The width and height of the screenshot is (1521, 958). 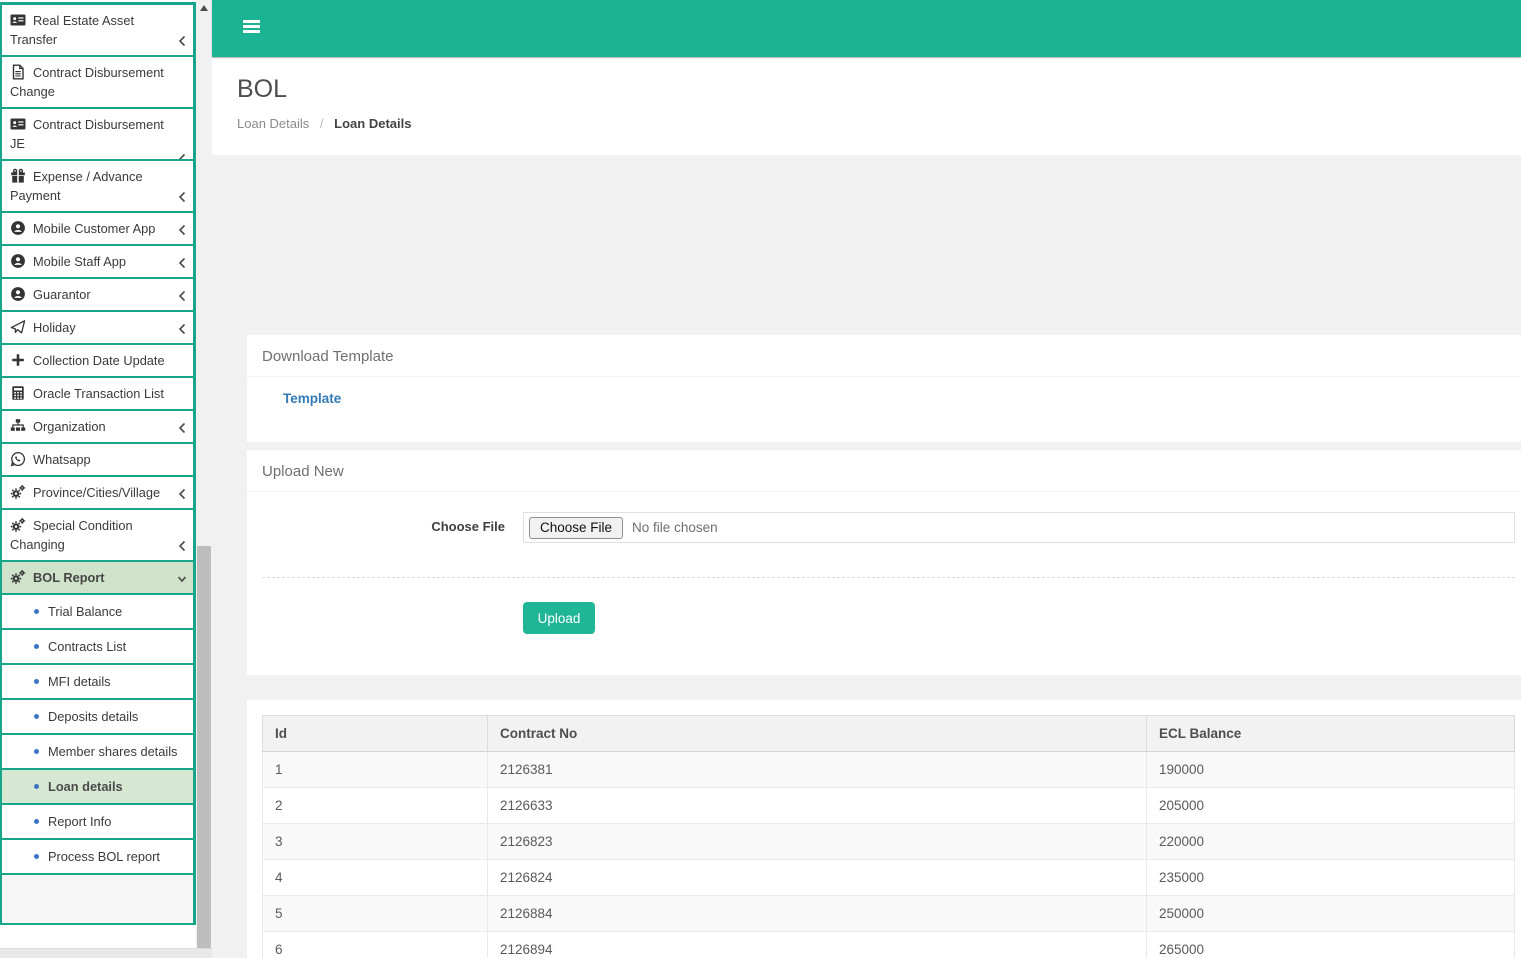 What do you see at coordinates (884, 471) in the screenshot?
I see `upload-new-title: Upload New` at bounding box center [884, 471].